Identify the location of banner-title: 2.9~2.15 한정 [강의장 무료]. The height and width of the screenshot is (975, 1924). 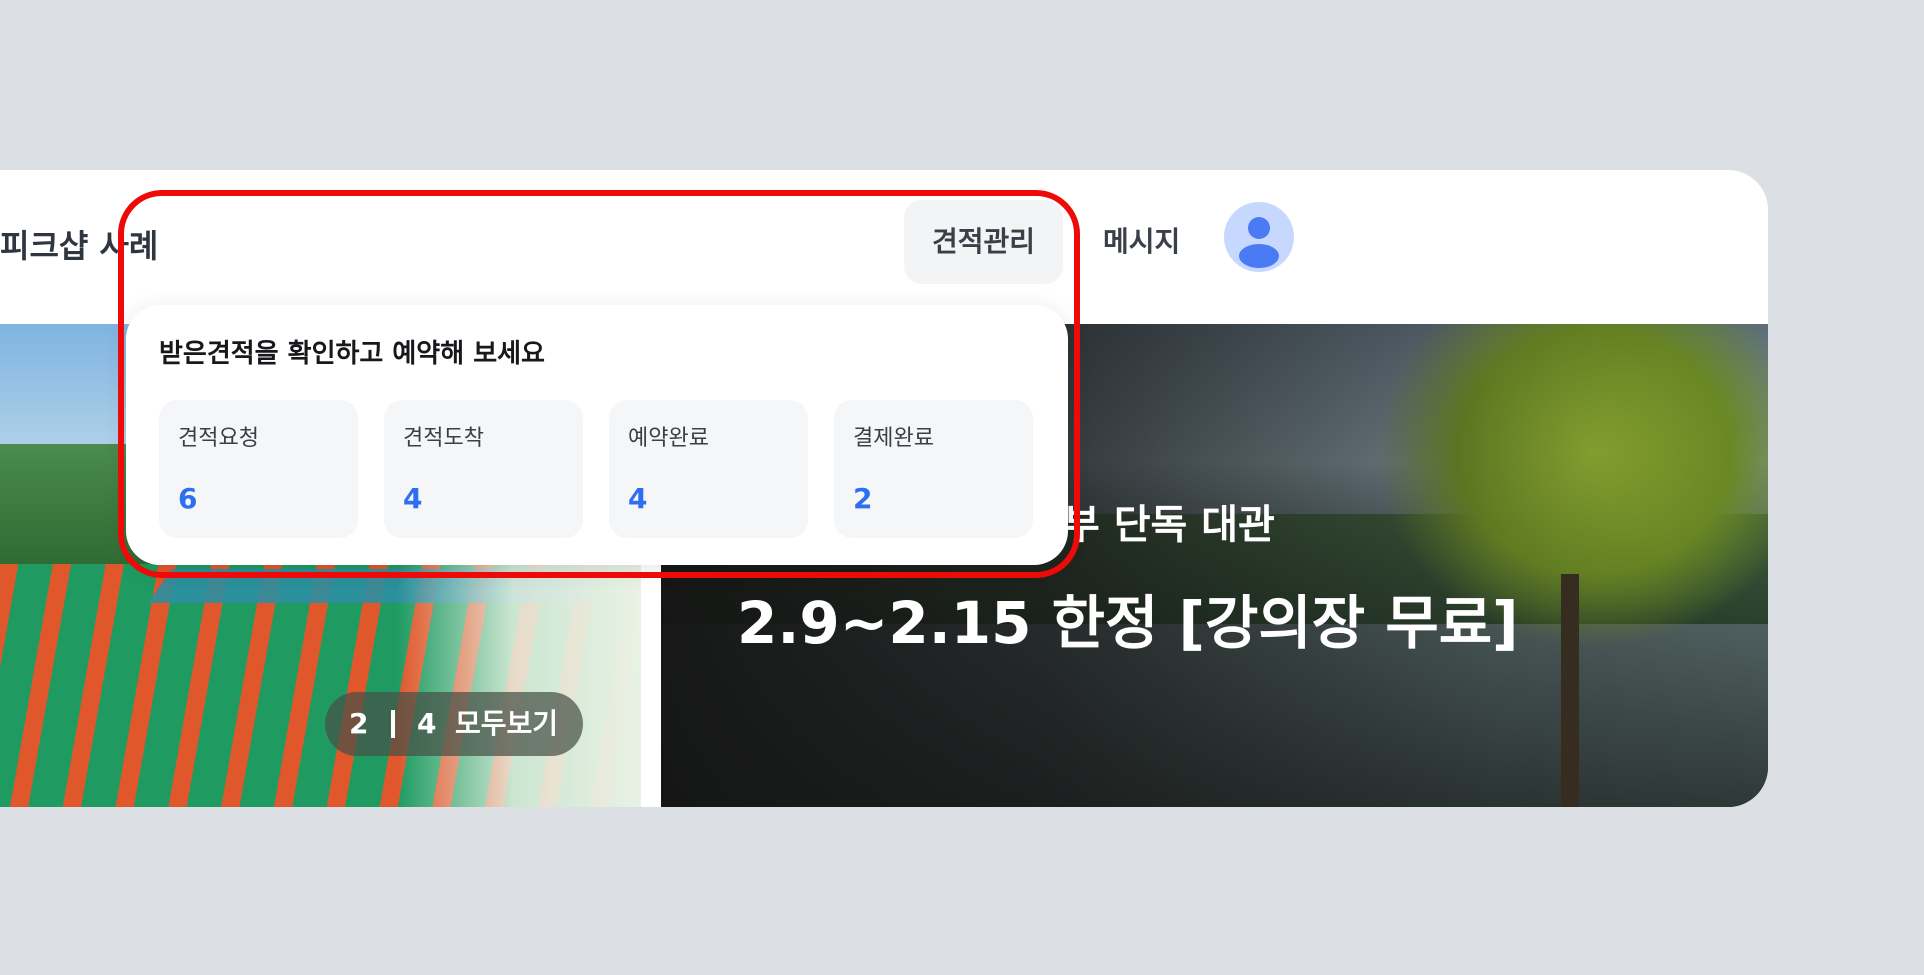
(1128, 623).